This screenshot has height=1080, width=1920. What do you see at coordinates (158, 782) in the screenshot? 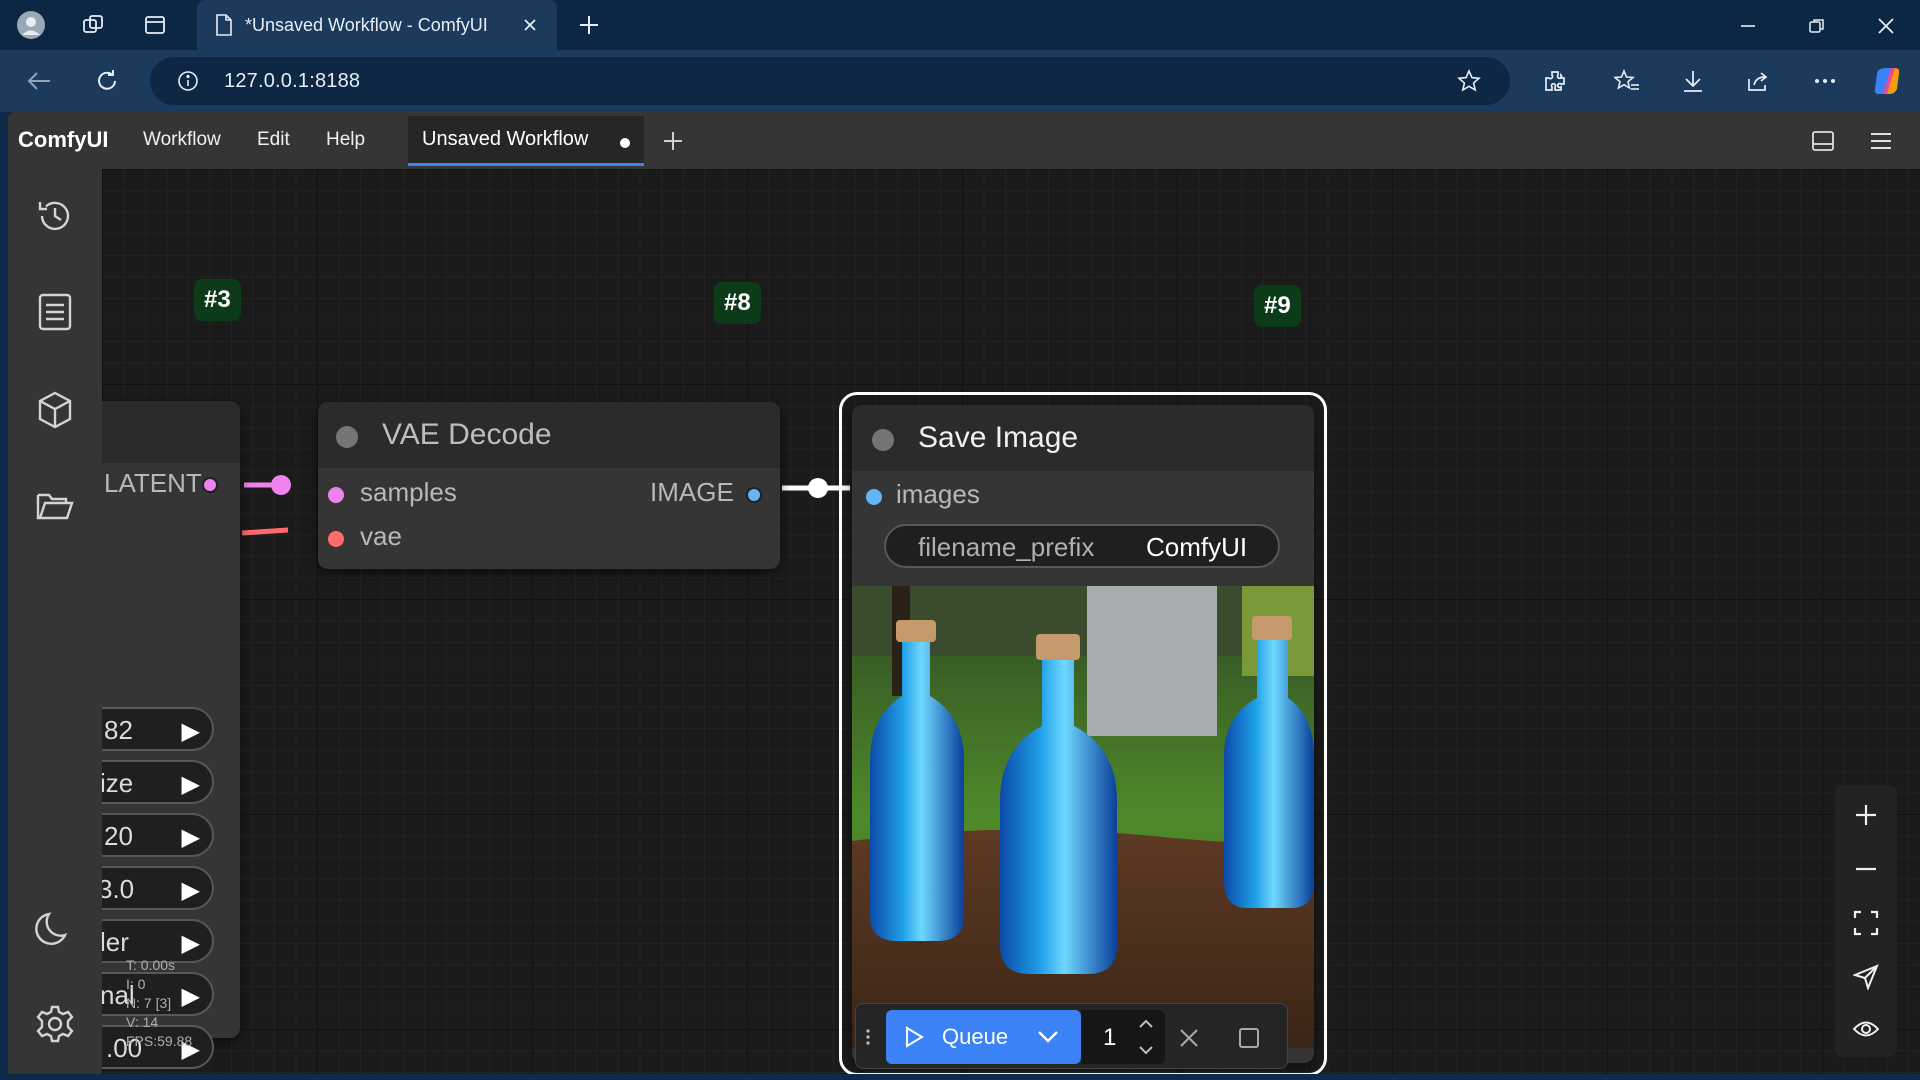
I see `control-widget: ize ▶` at bounding box center [158, 782].